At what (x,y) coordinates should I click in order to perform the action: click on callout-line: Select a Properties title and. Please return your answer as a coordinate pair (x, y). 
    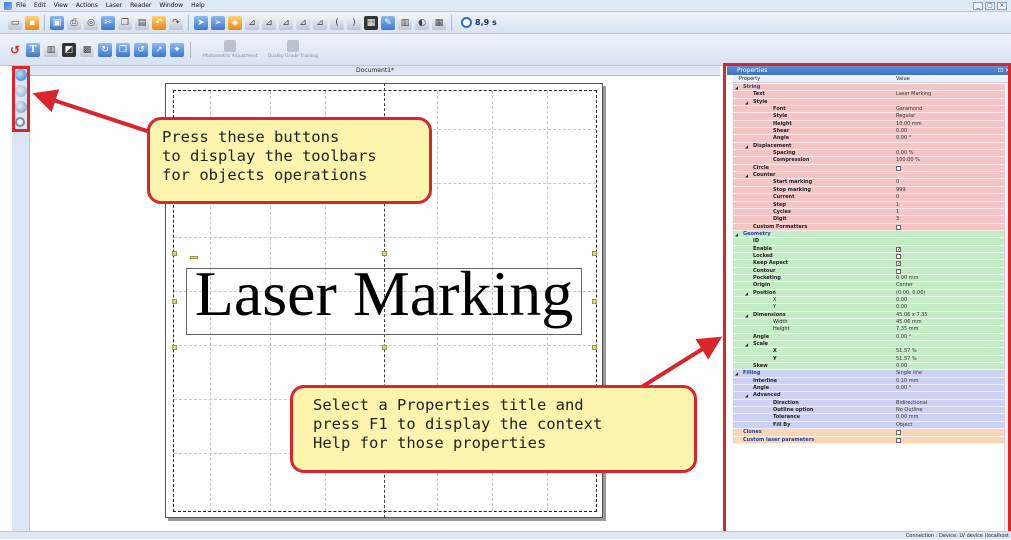
    Looking at the image, I should click on (448, 405).